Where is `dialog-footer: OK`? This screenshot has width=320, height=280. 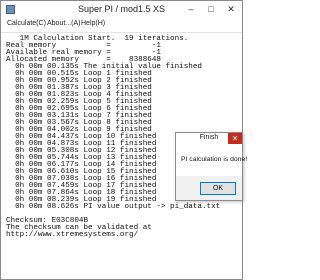 dialog-footer: OK is located at coordinates (209, 188).